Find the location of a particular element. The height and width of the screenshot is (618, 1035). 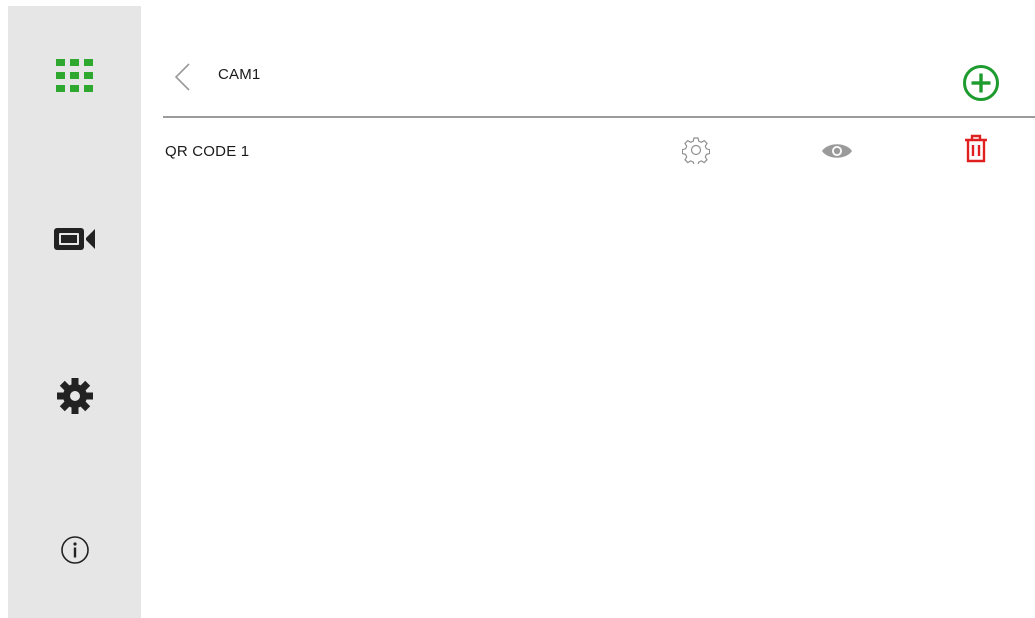

chevron-left-icon is located at coordinates (183, 79).